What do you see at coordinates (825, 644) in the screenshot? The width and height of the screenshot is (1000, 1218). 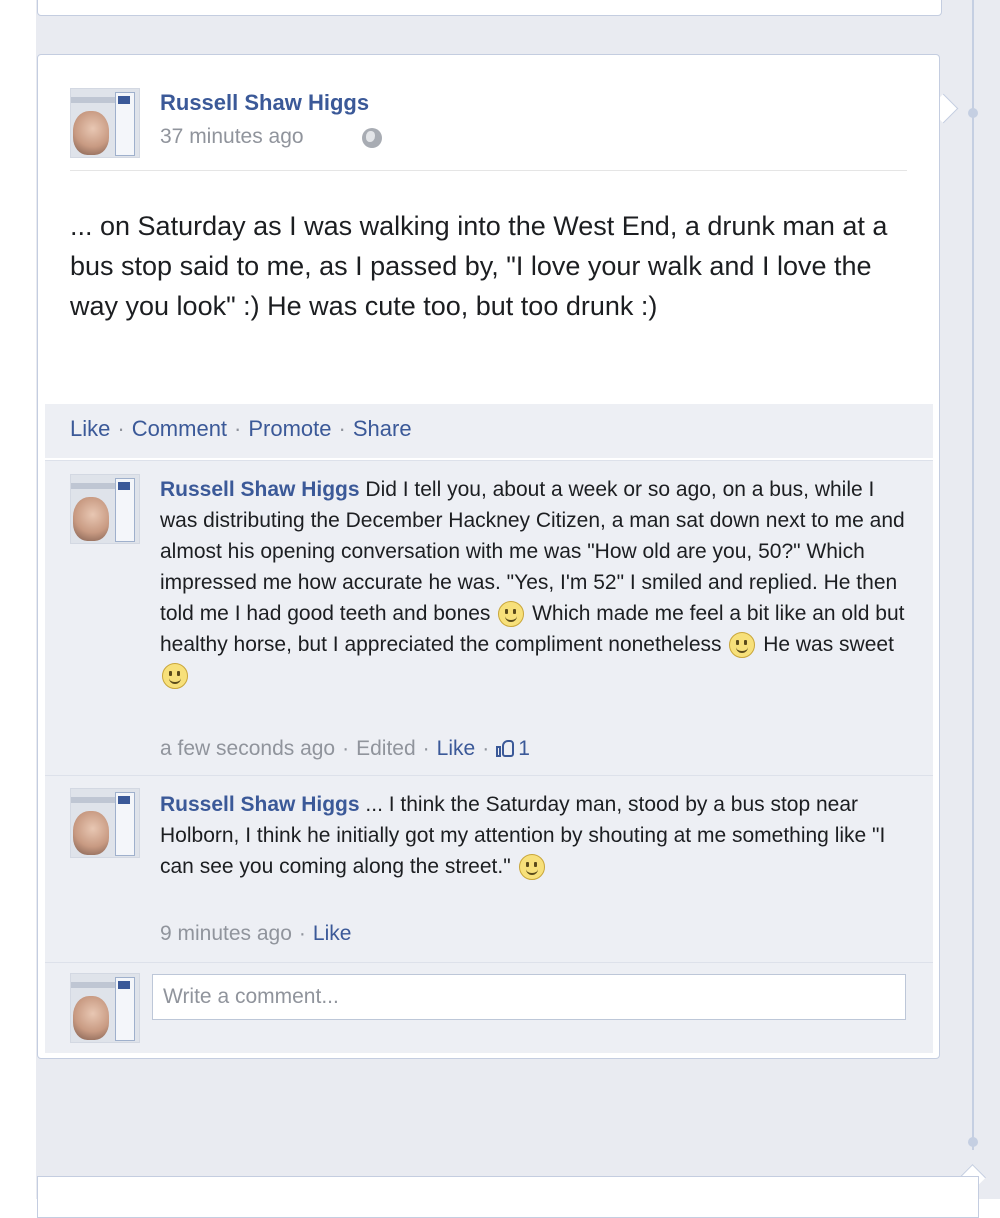 I see `comment-body: He was sweet` at bounding box center [825, 644].